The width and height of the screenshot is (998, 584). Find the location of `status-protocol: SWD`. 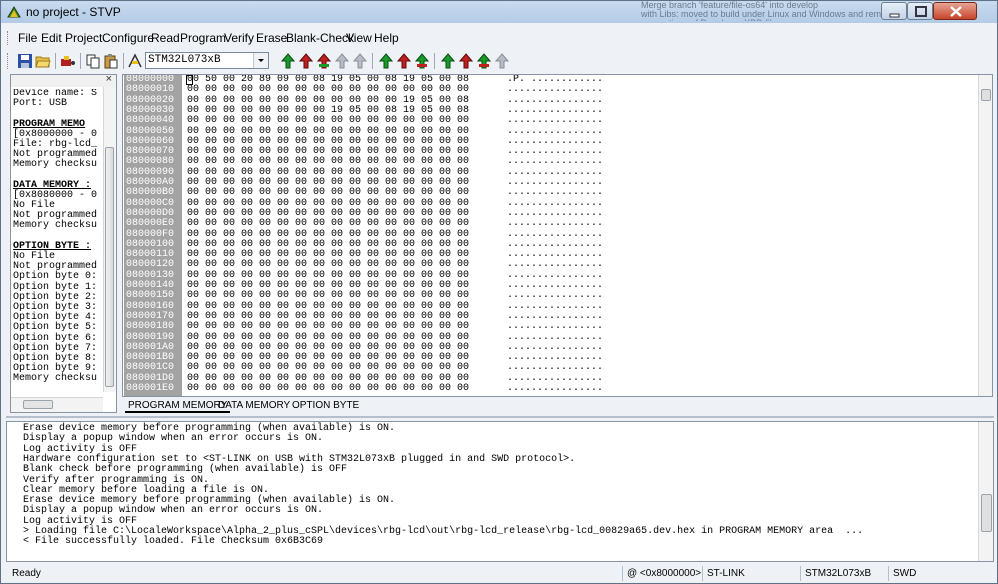

status-protocol: SWD is located at coordinates (938, 573).